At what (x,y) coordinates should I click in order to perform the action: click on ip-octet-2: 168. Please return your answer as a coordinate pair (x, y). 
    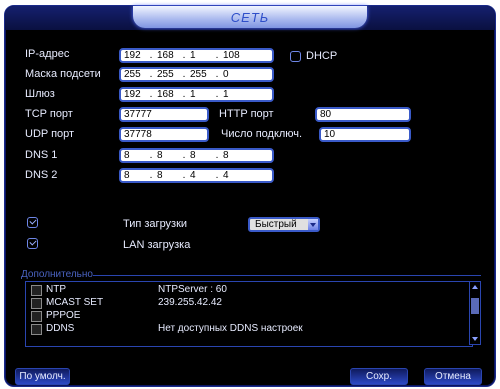
    Looking at the image, I should click on (167, 55).